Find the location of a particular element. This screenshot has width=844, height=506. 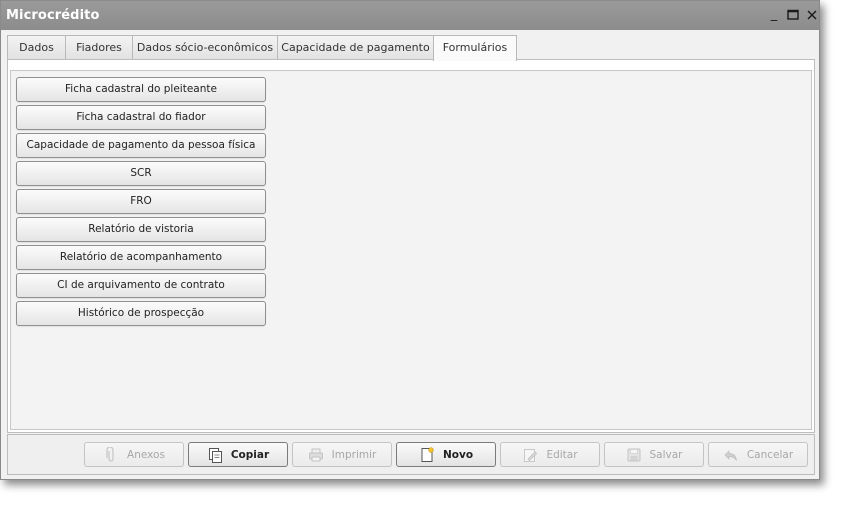

new-document-icon is located at coordinates (427, 454).